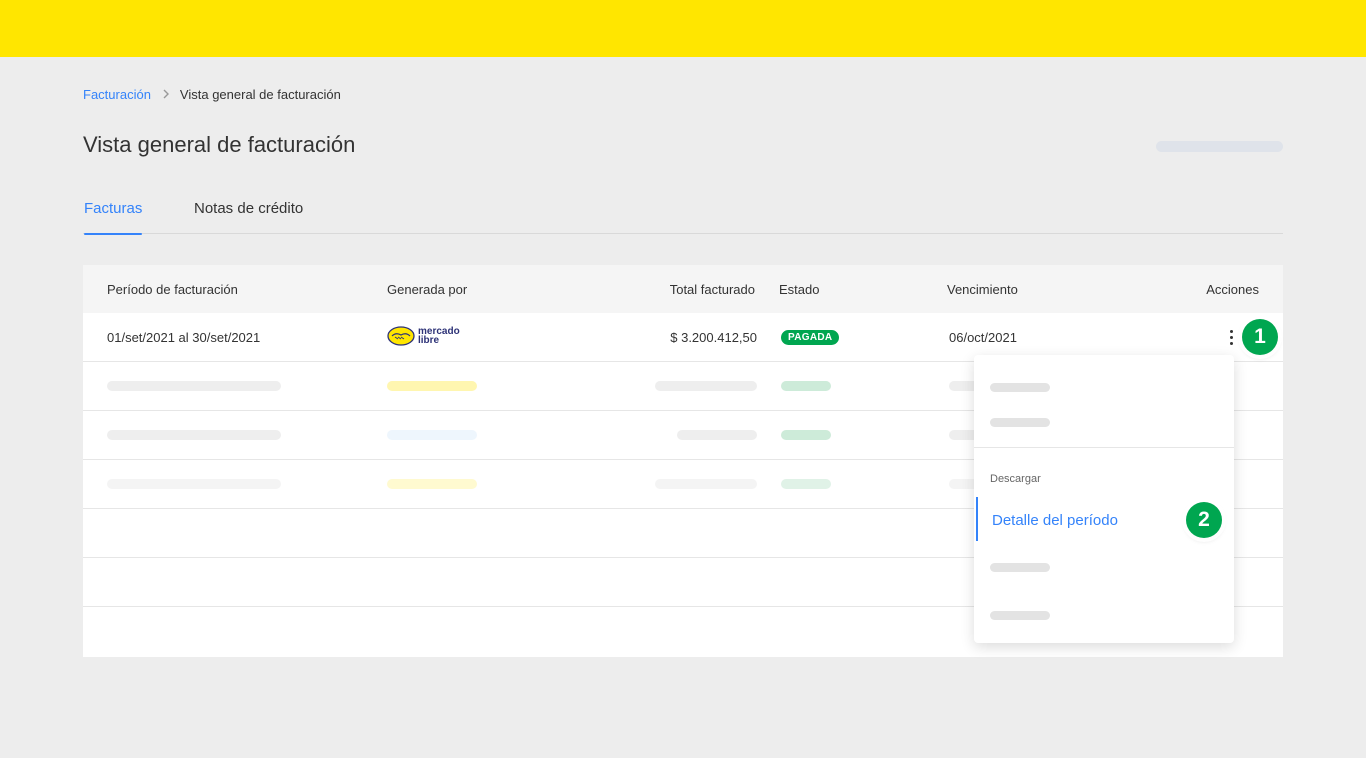 Image resolution: width=1366 pixels, height=758 pixels. Describe the element at coordinates (1260, 337) in the screenshot. I see `step-marker-1: 1` at that location.